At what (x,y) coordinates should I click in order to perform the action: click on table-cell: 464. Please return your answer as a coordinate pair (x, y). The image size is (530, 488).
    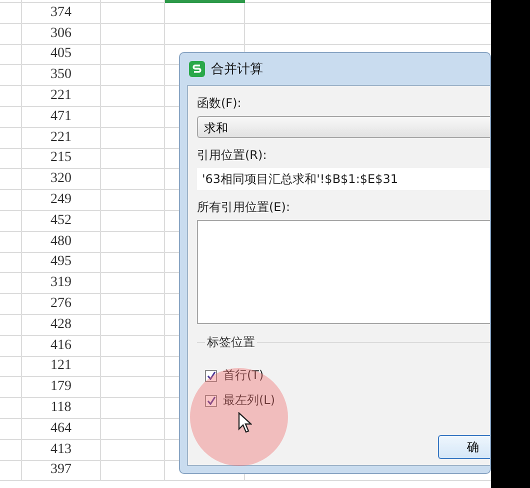
    Looking at the image, I should click on (61, 428).